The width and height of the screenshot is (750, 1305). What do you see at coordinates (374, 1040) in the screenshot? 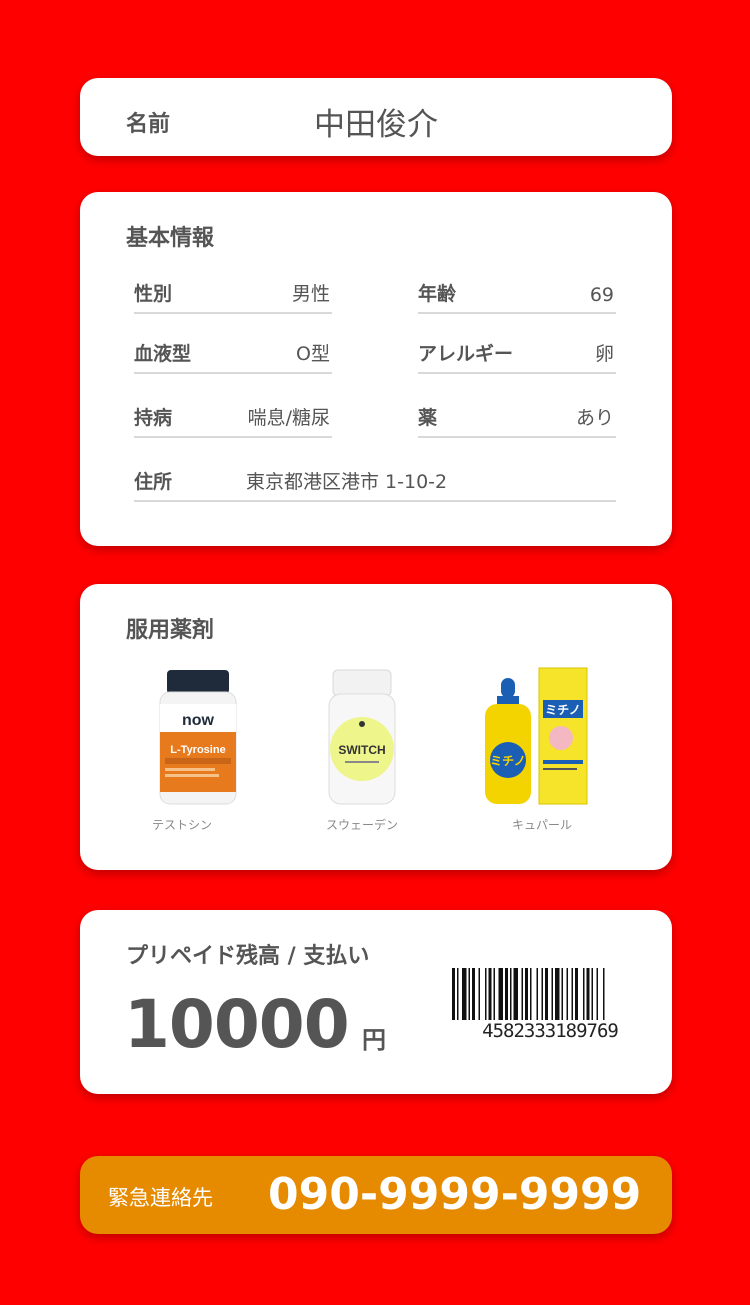
I see `balance-unit: 円` at bounding box center [374, 1040].